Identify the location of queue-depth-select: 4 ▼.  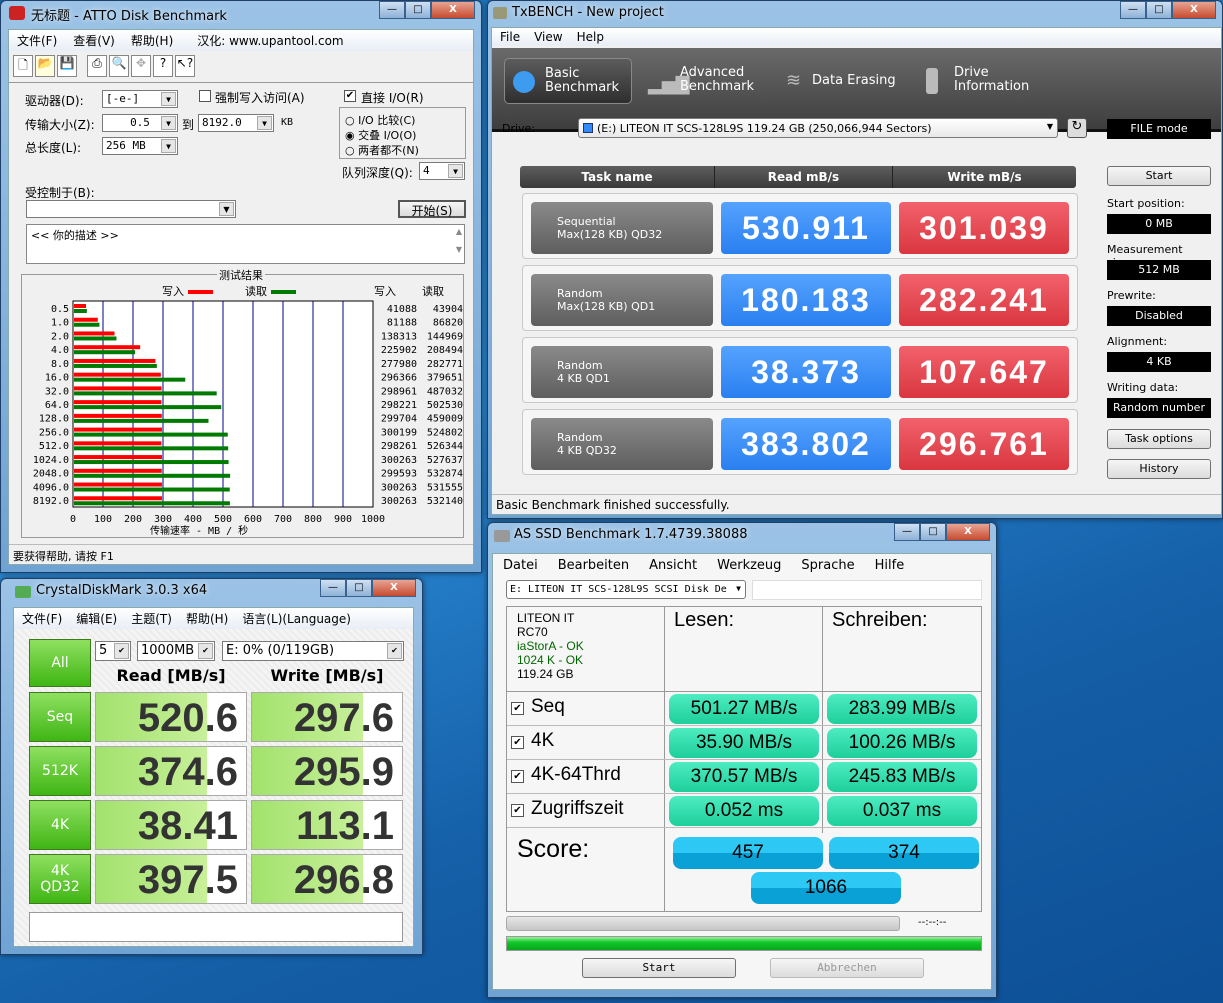
(442, 171).